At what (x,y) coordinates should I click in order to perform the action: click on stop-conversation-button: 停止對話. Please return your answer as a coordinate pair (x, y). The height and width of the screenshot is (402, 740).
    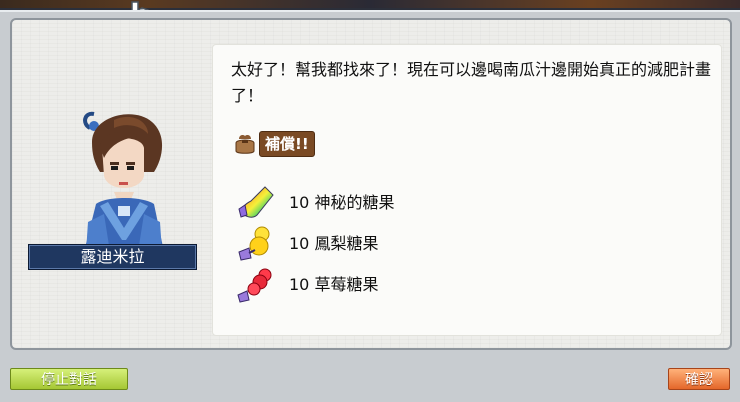
    Looking at the image, I should click on (69, 379).